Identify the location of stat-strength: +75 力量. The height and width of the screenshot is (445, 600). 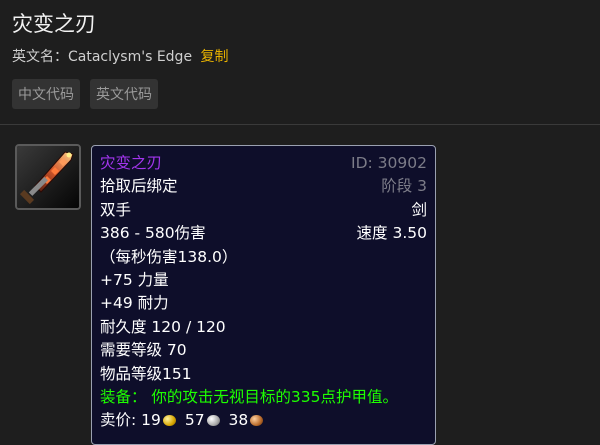
(134, 279).